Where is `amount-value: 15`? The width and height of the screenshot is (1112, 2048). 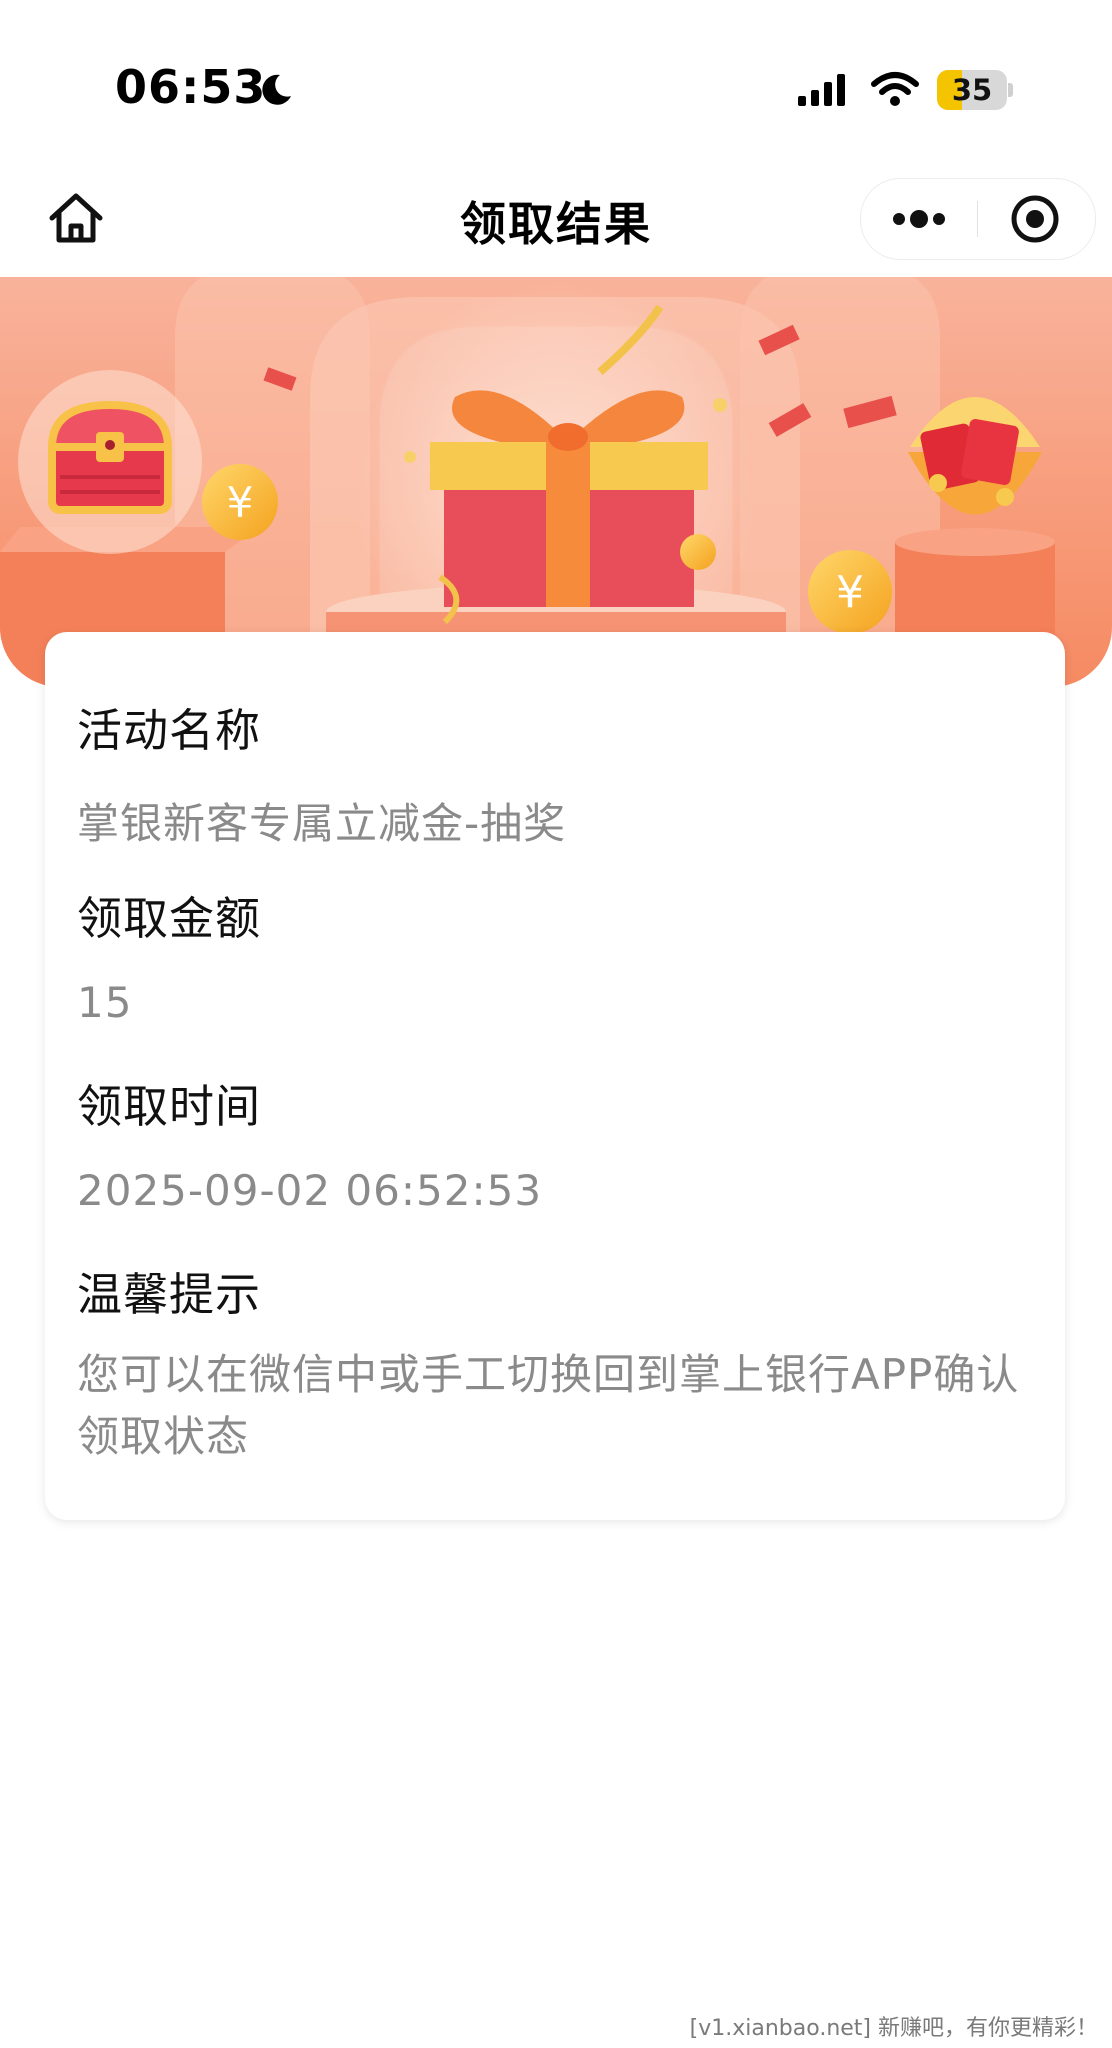 amount-value: 15 is located at coordinates (105, 1002).